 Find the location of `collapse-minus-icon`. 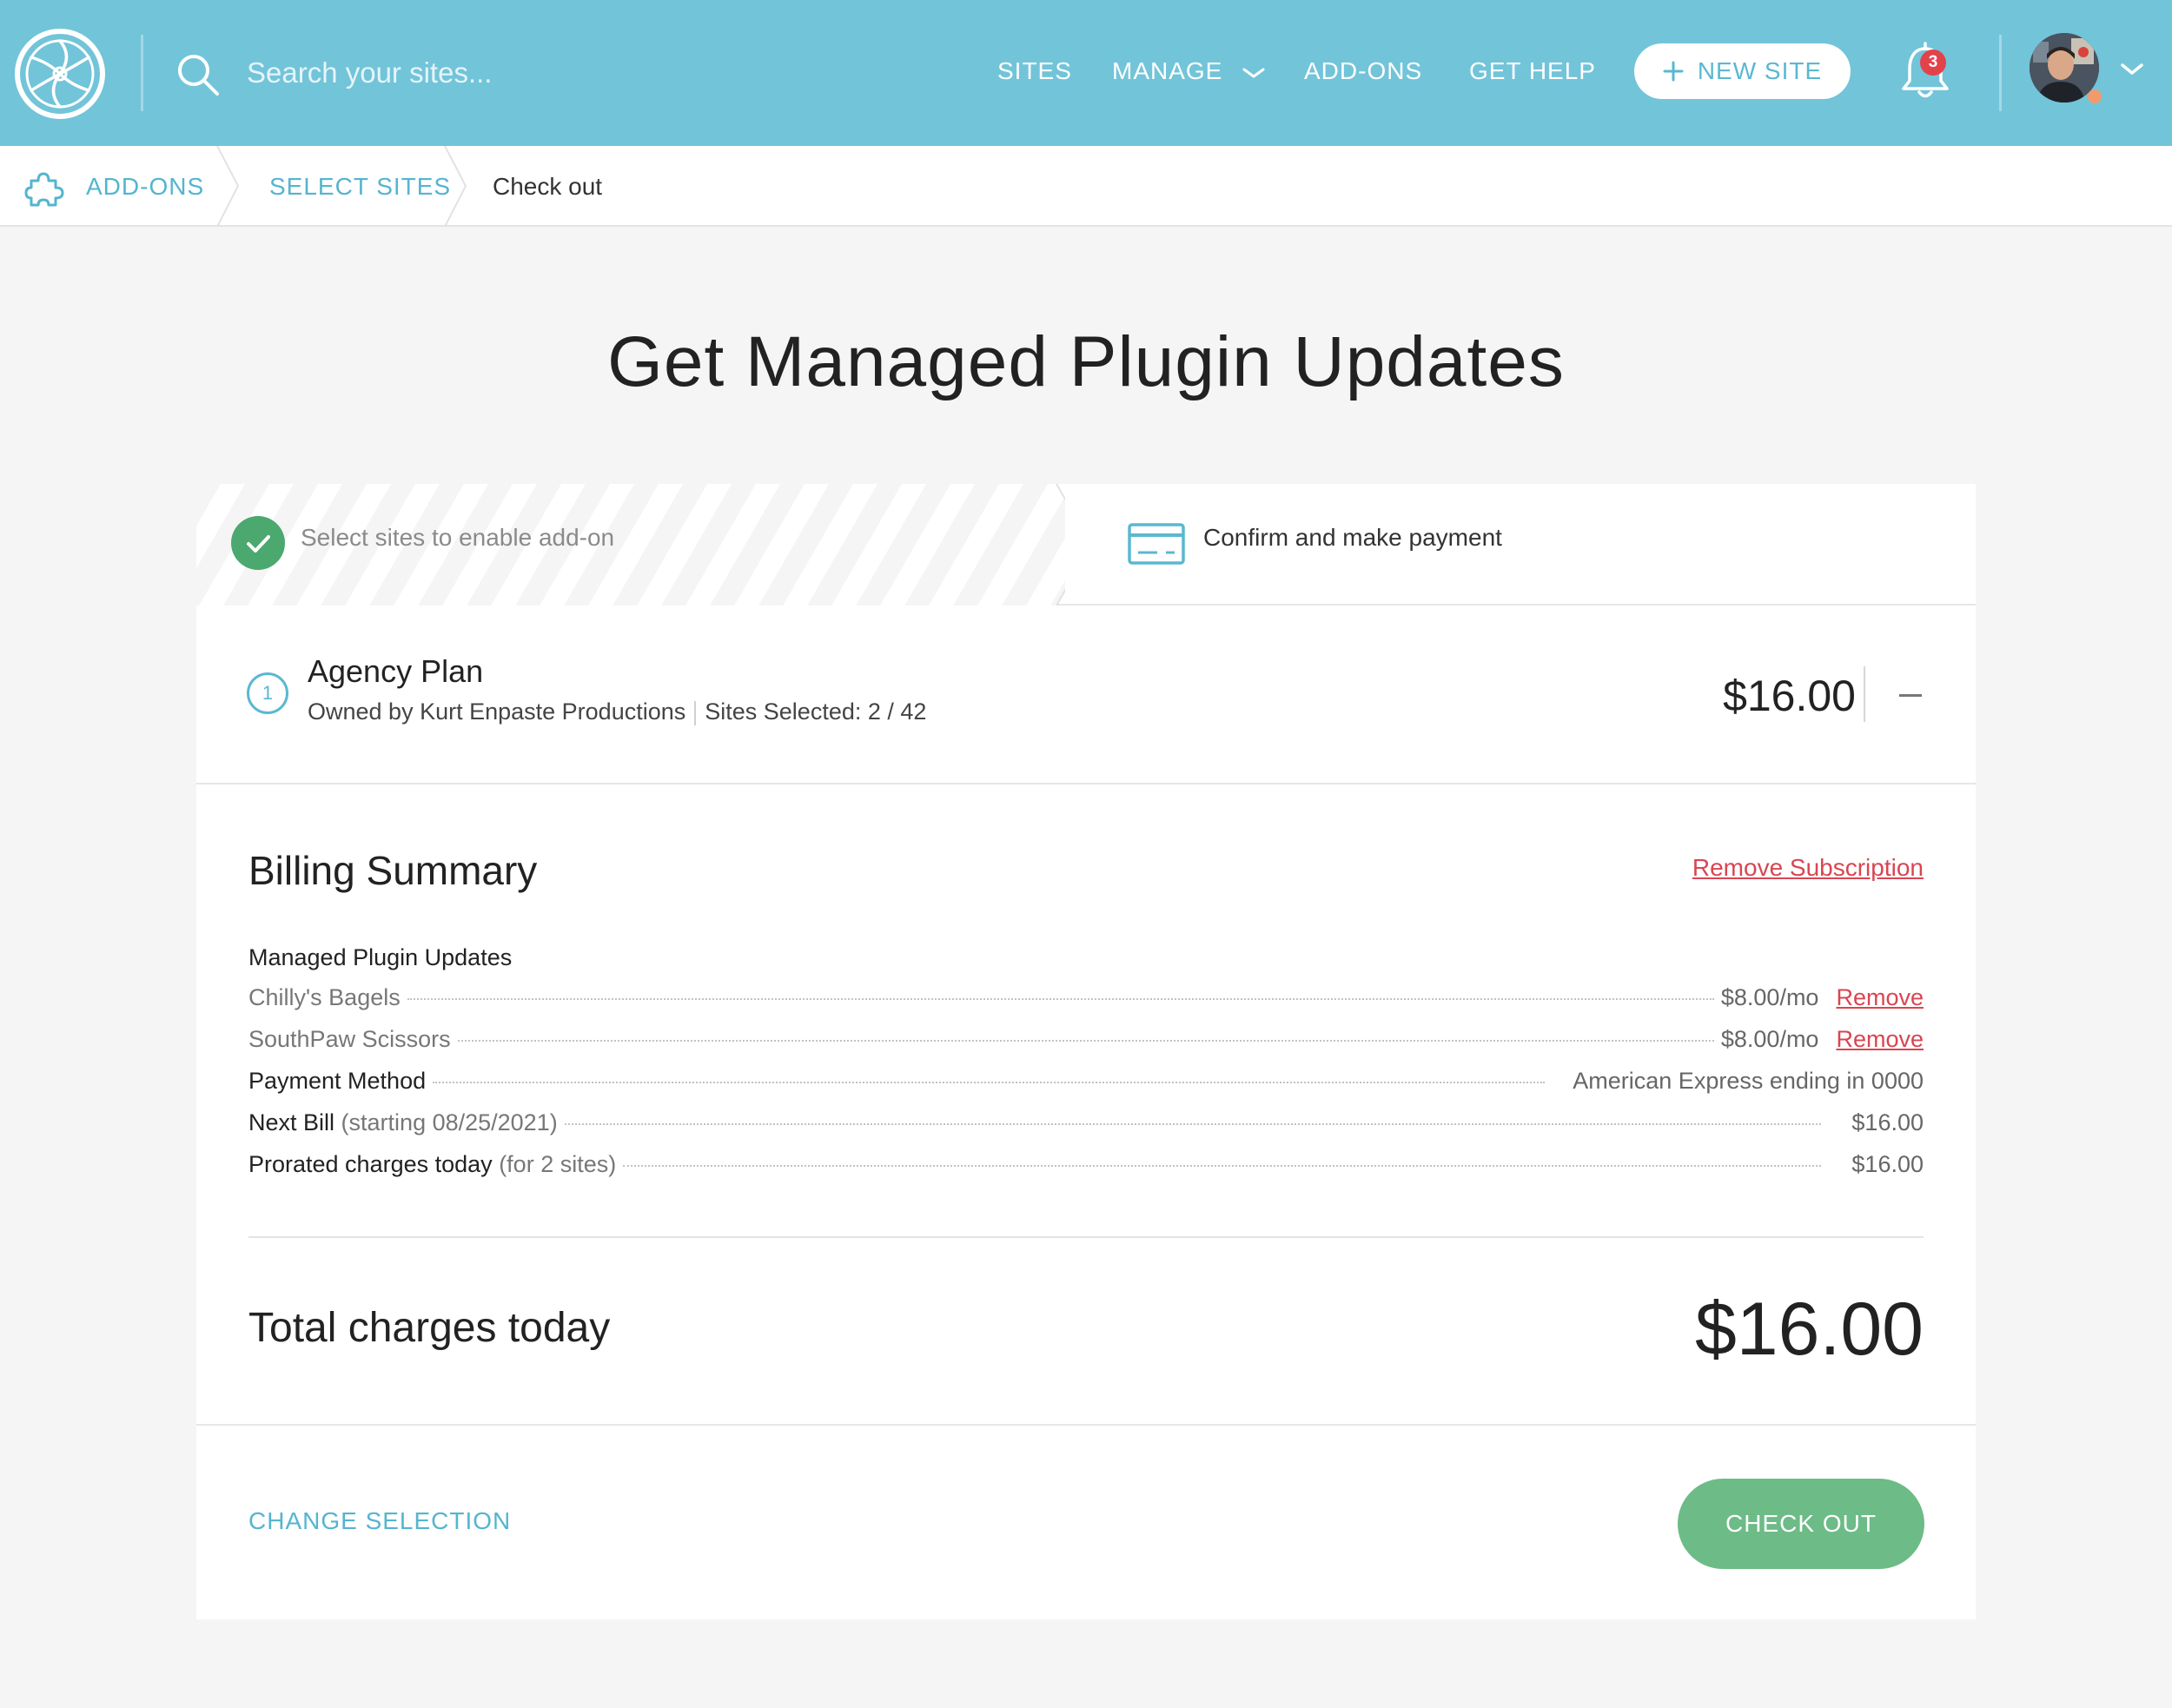

collapse-minus-icon is located at coordinates (1911, 695).